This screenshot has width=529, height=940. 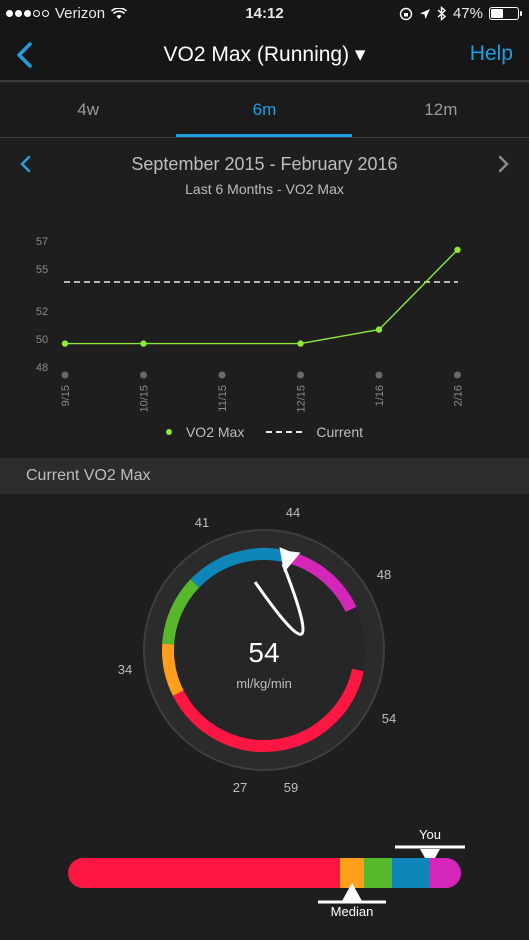 I want to click on x-tick-label: 9/15, so click(x=66, y=395).